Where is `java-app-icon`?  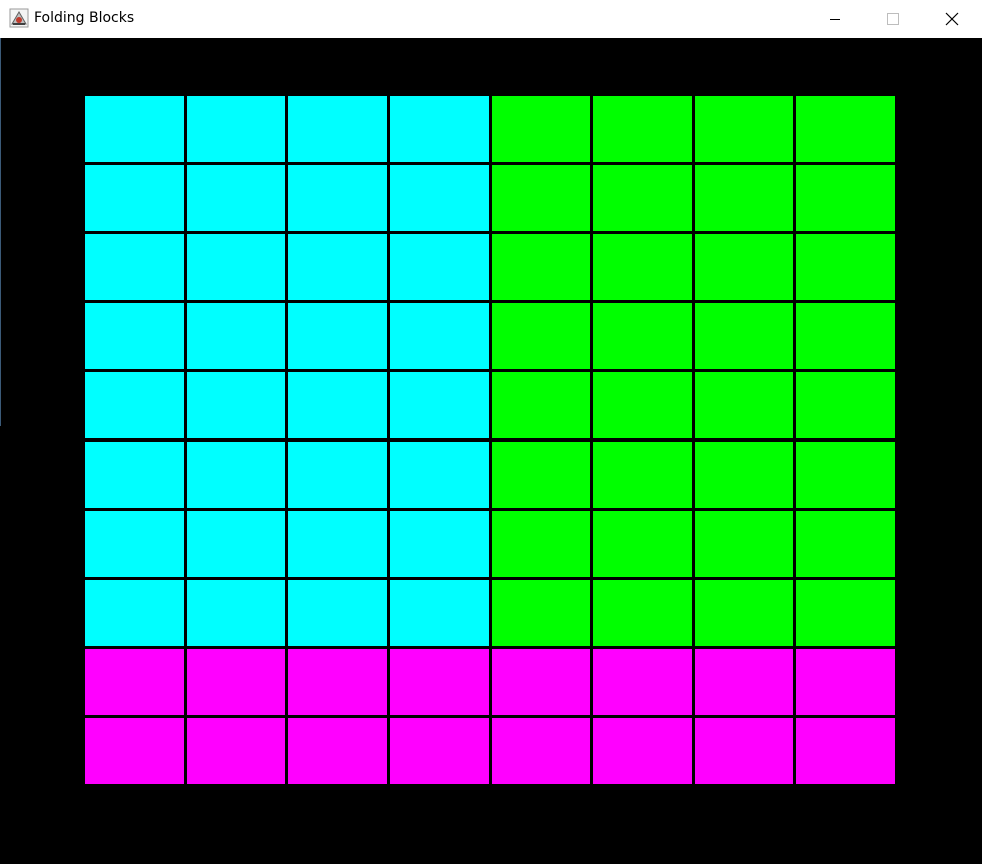
java-app-icon is located at coordinates (19, 18).